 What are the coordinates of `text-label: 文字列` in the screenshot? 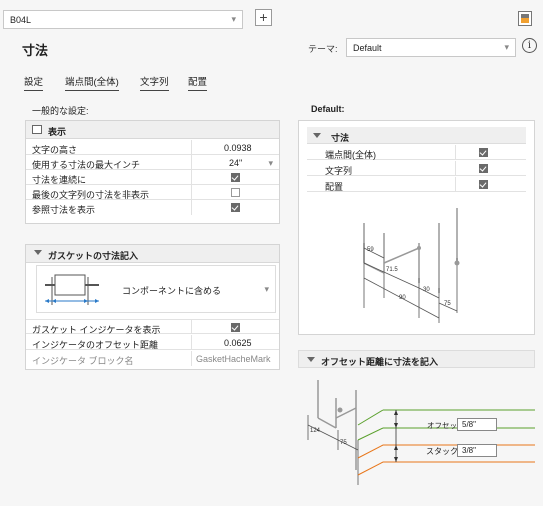 It's located at (339, 171).